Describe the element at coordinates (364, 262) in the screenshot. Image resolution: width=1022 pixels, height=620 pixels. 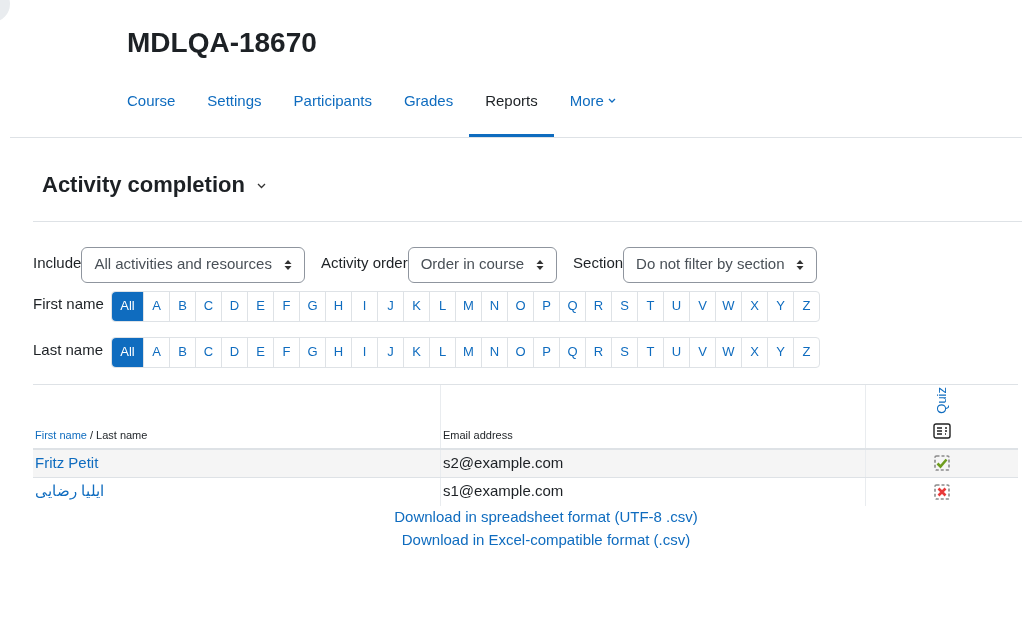
I see `filter-label: Activity order` at that location.